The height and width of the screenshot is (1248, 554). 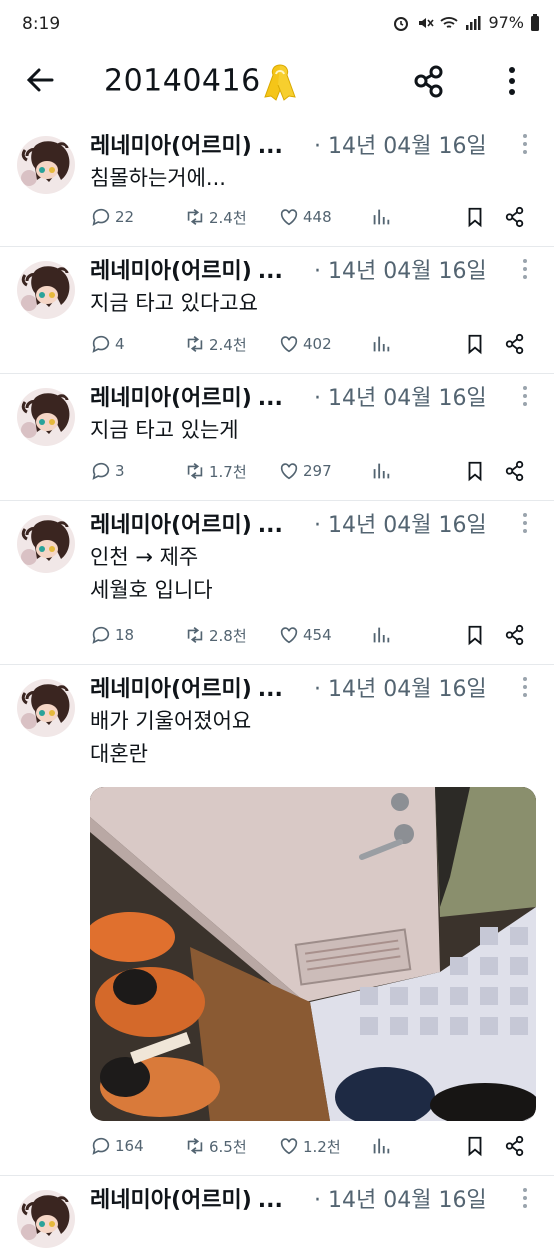 I want to click on like-button: 448, so click(x=305, y=217).